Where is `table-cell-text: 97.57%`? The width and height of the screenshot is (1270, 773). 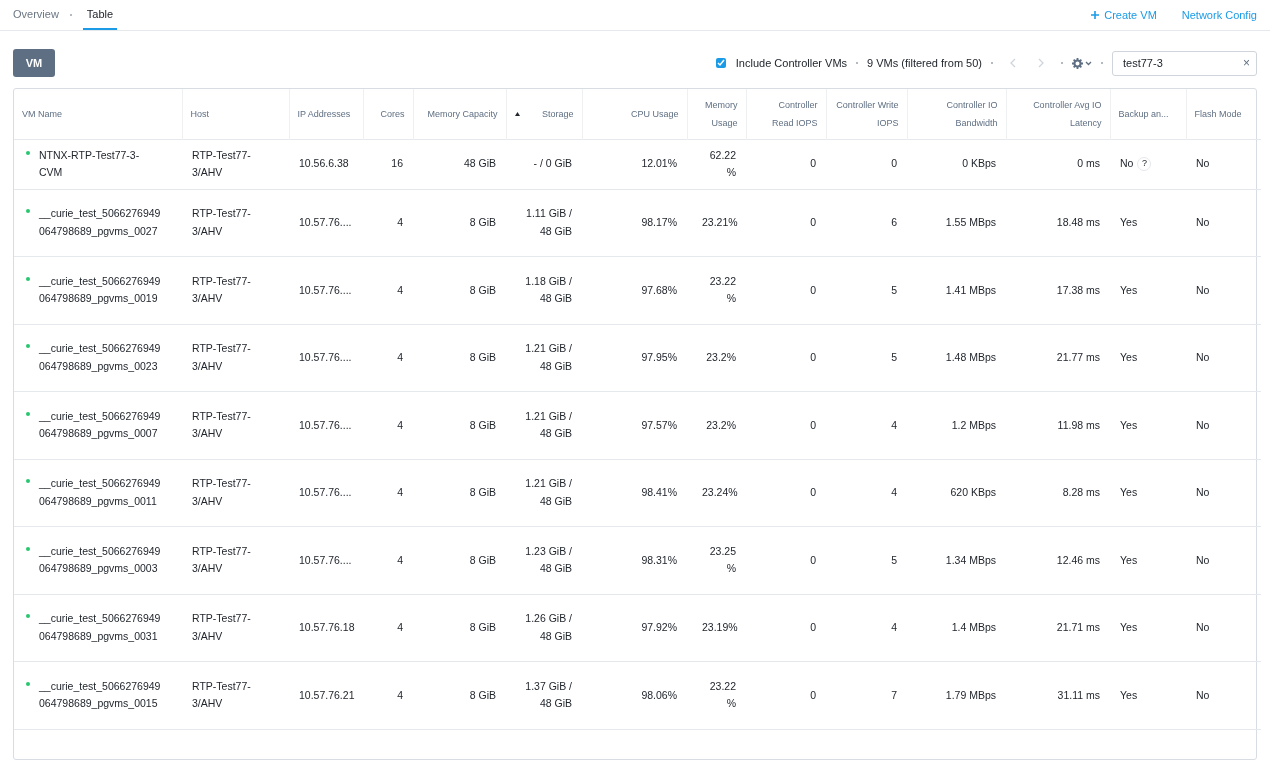 table-cell-text: 97.57% is located at coordinates (659, 425).